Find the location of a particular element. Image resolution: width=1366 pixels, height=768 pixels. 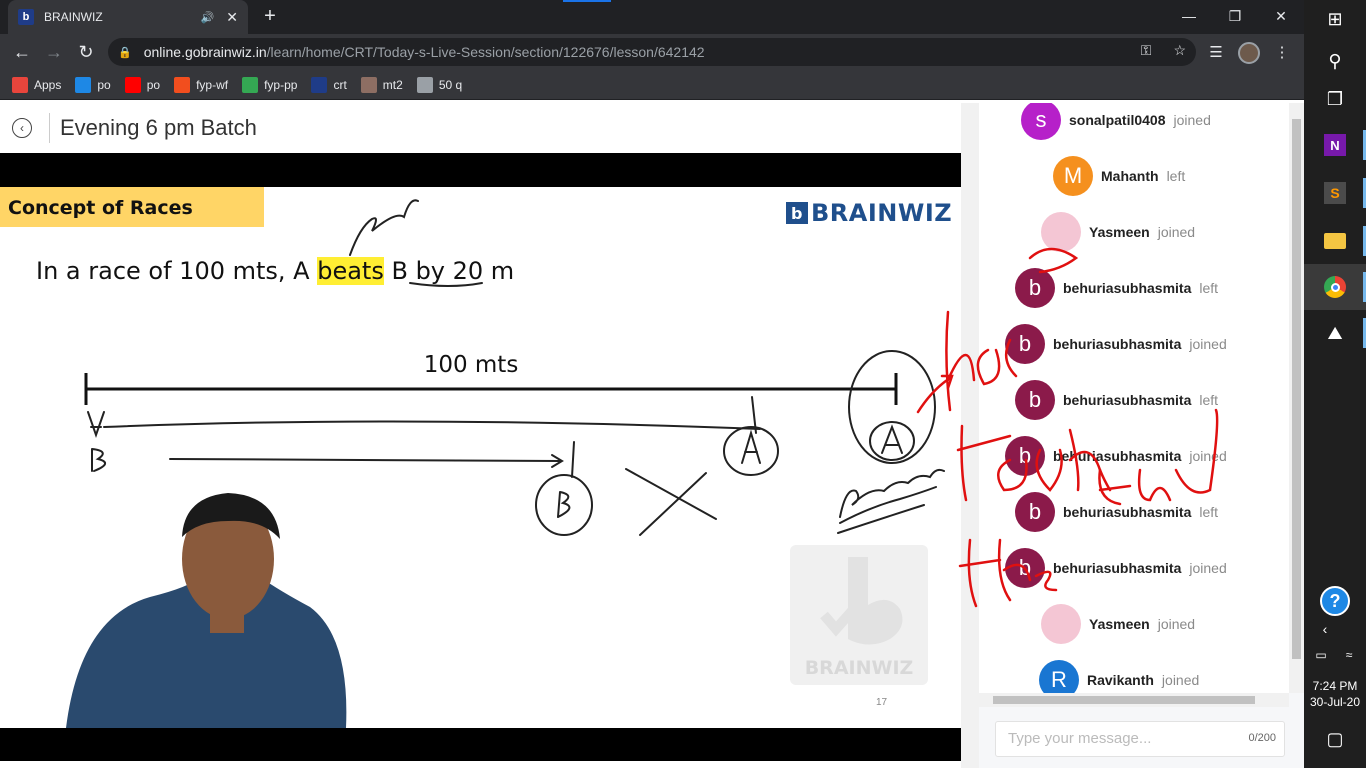

chat-input-box: 0/200 is located at coordinates (1140, 739).